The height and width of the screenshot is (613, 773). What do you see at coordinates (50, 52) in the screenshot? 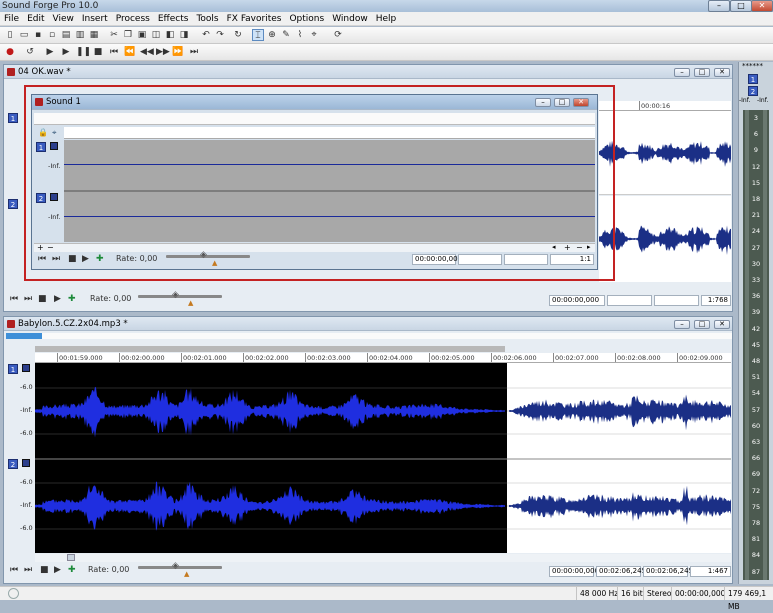
I see `play-all-icon: ▶` at bounding box center [50, 52].